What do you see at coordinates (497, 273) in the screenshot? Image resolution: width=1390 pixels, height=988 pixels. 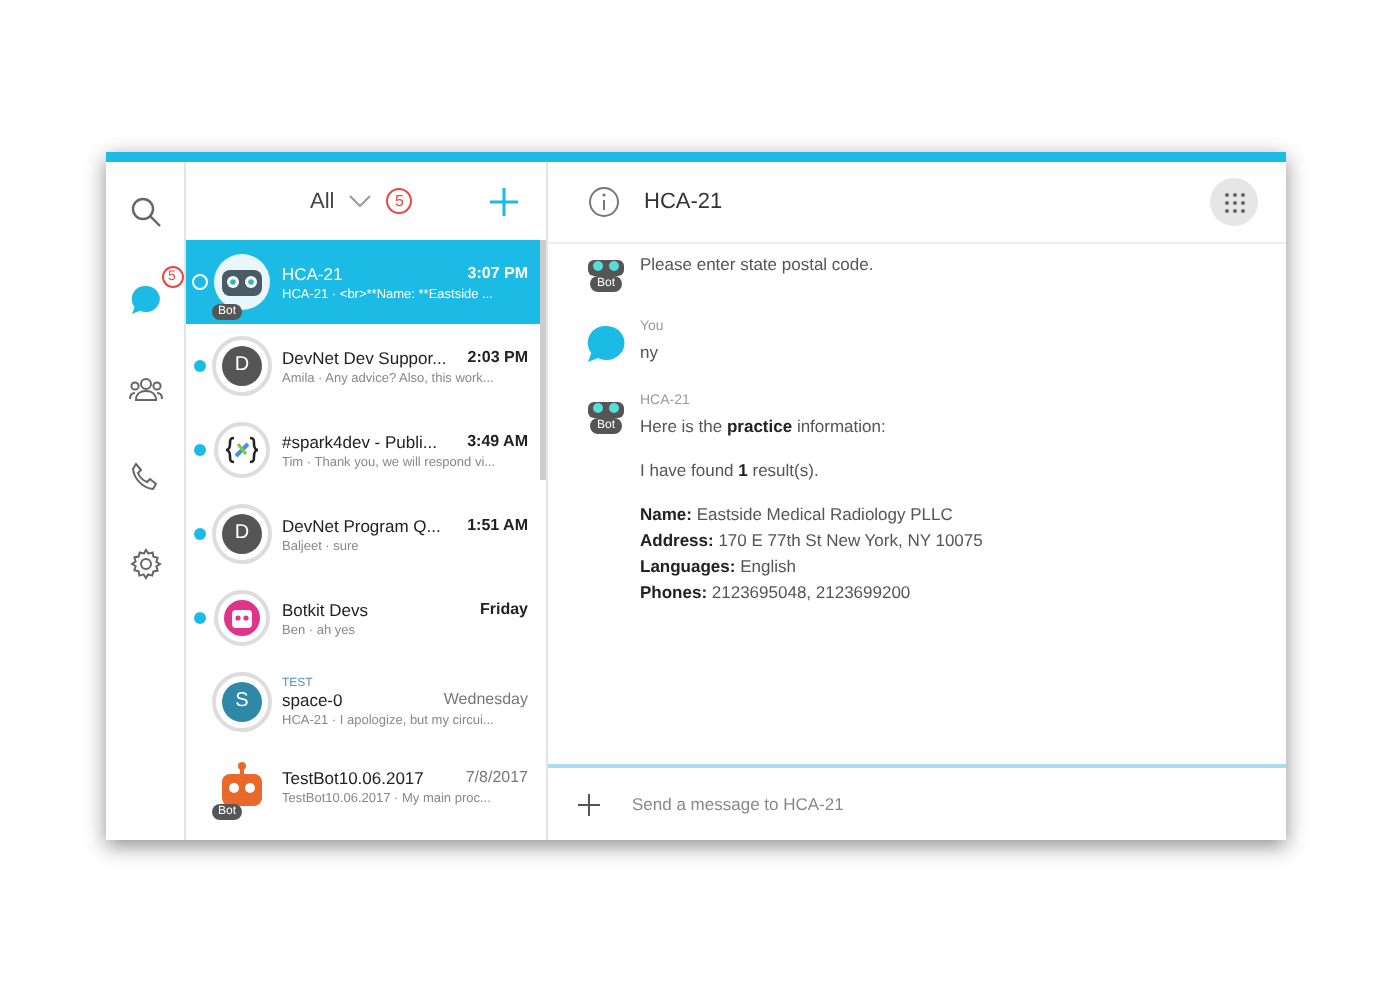 I see `conversation-time: 3:07 PM` at bounding box center [497, 273].